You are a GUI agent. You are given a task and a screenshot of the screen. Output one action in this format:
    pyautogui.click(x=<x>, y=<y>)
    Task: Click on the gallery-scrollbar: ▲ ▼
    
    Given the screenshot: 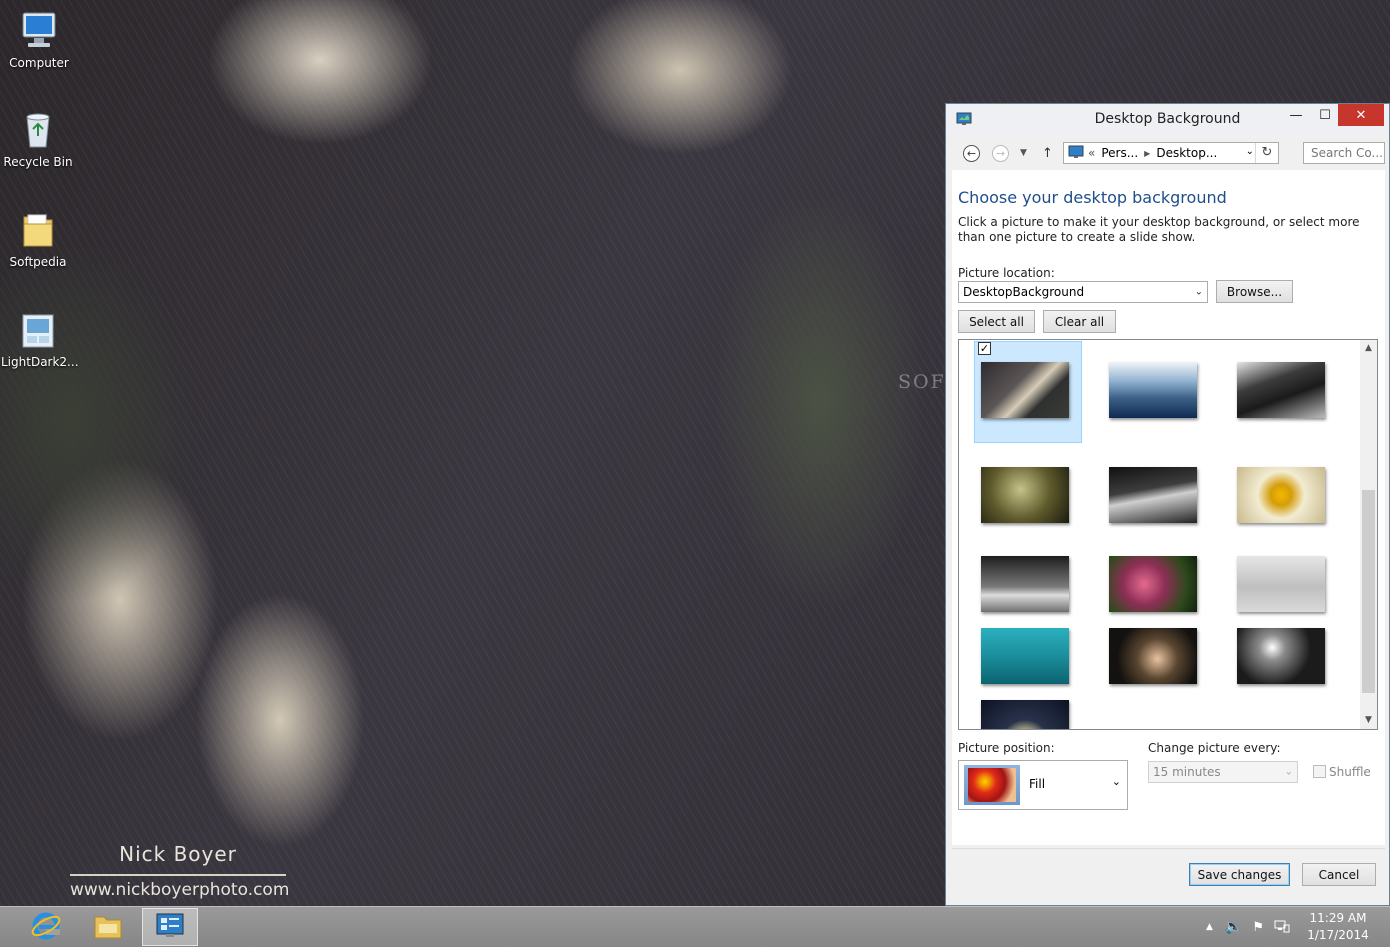 What is the action you would take?
    pyautogui.click(x=1368, y=534)
    